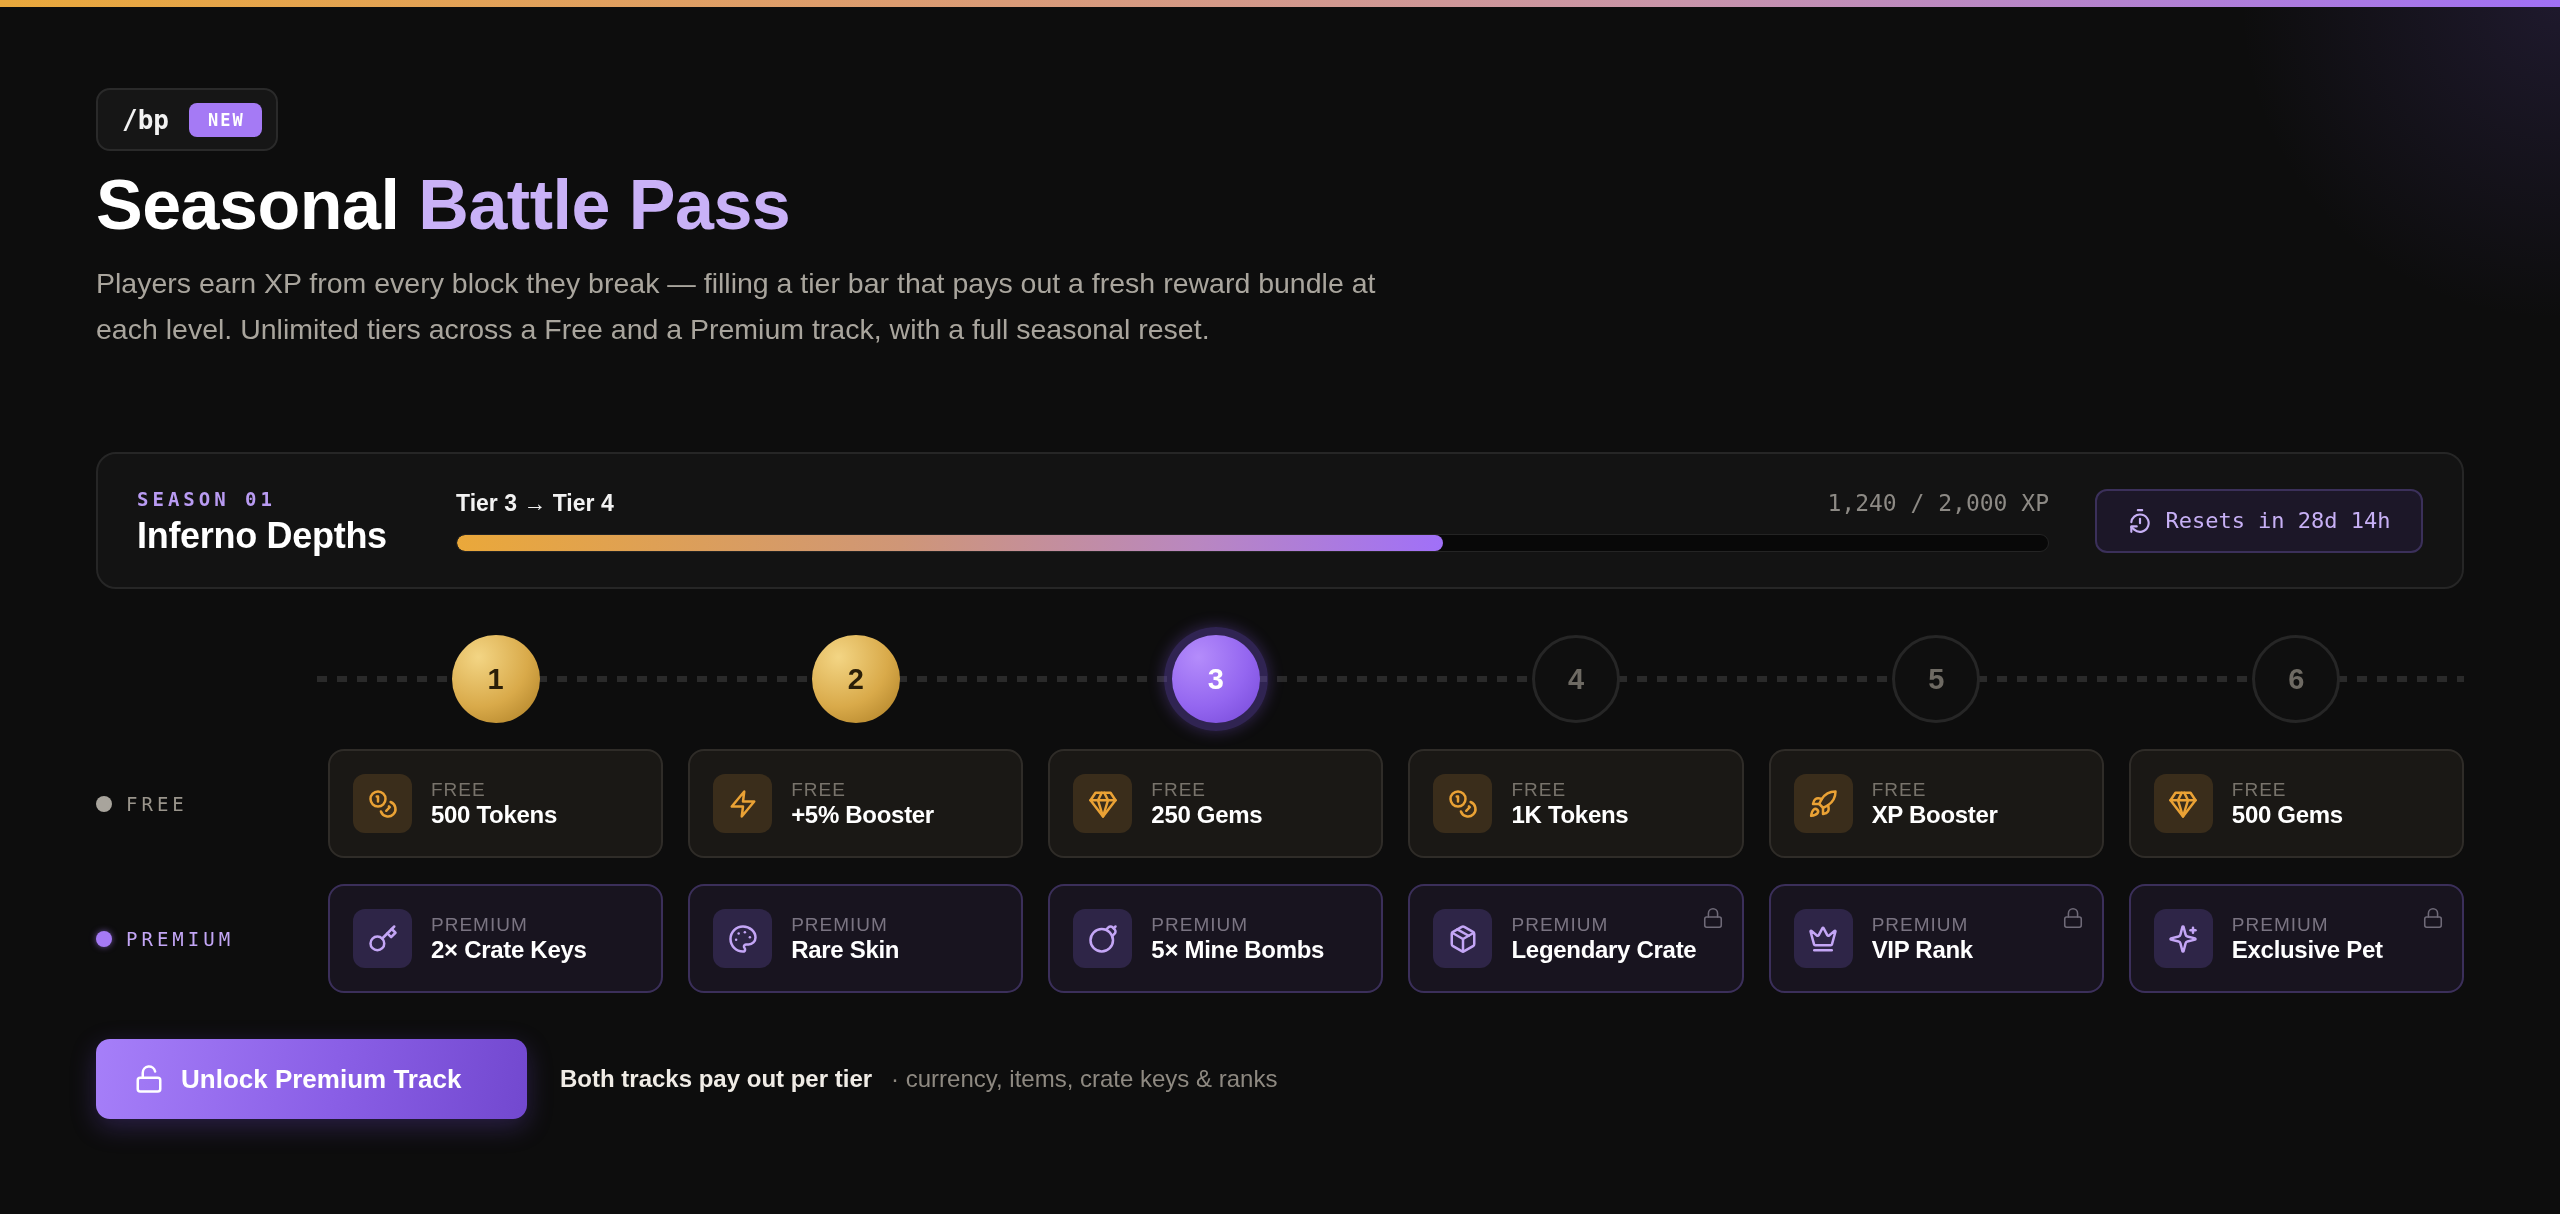 Image resolution: width=2560 pixels, height=1214 pixels. I want to click on reward-name: 1K Tokens, so click(1570, 815).